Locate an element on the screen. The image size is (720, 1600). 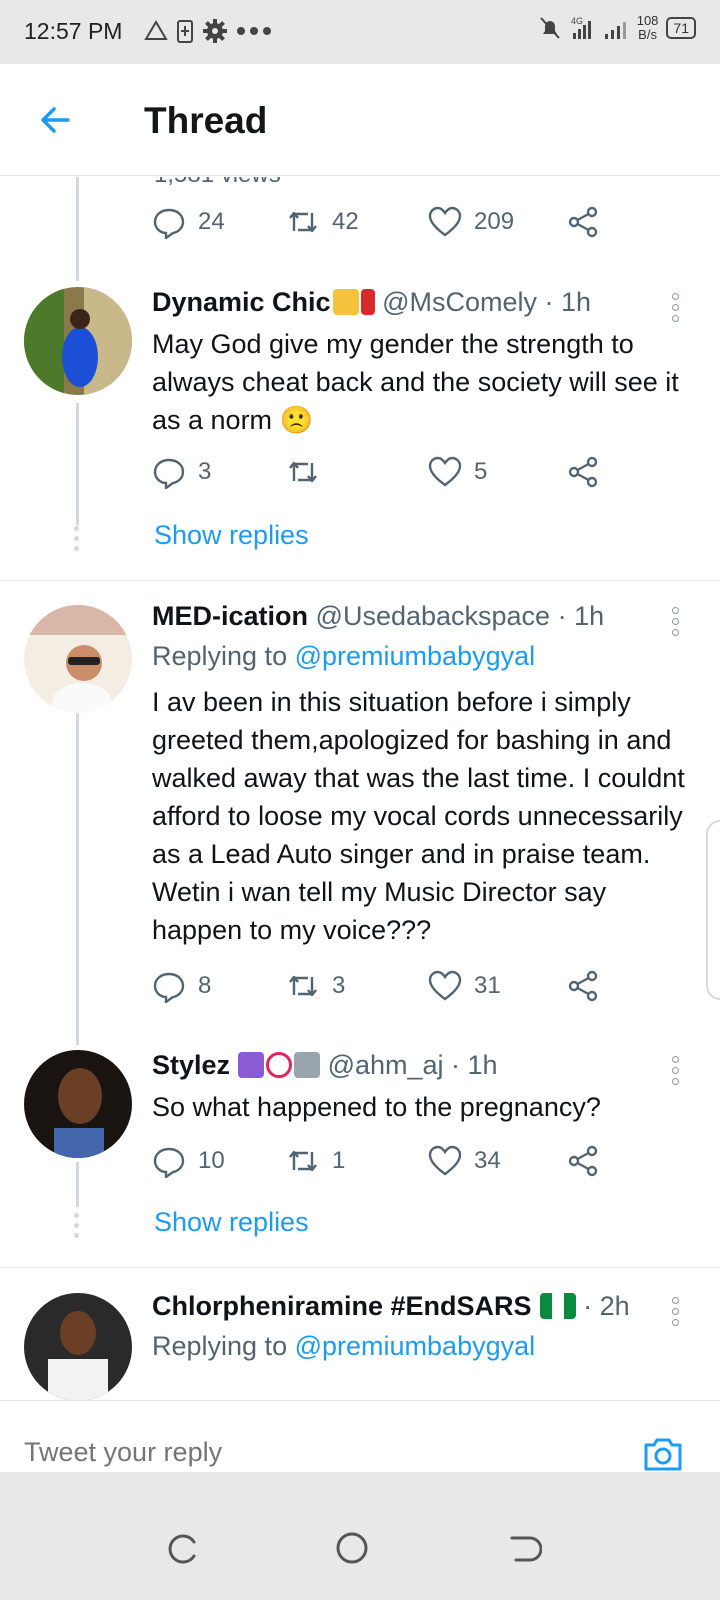
tweet-actions: 3 5 is located at coordinates (387, 475).